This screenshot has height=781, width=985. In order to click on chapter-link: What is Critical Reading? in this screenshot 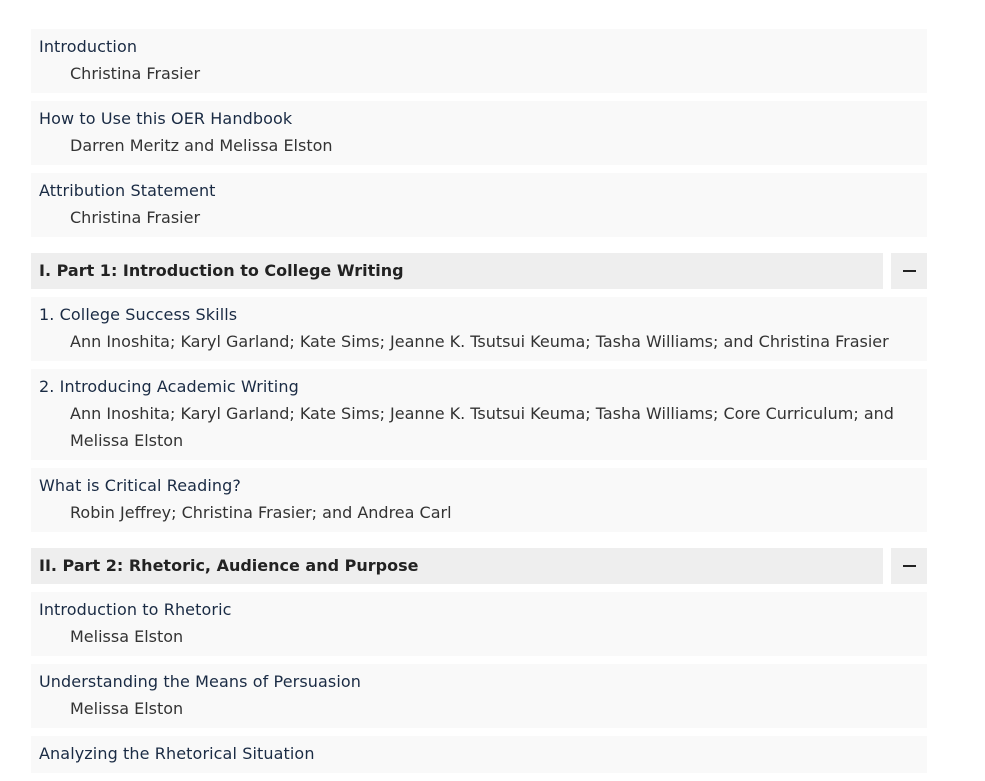, I will do `click(479, 485)`.